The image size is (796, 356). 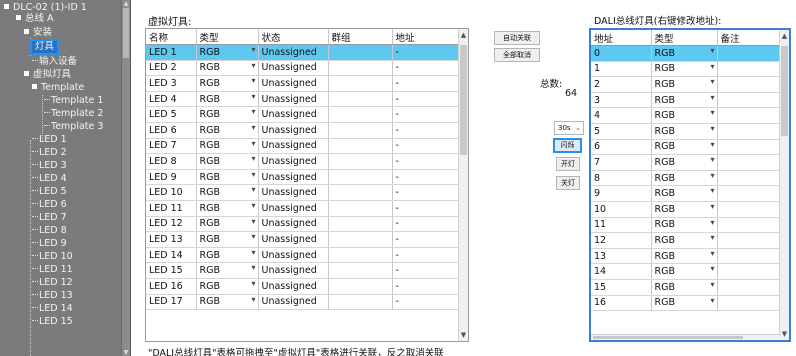 What do you see at coordinates (686, 194) in the screenshot?
I see `table-row: 9 RGB ▾` at bounding box center [686, 194].